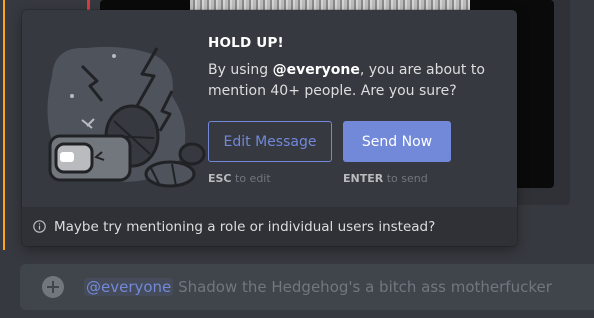  I want to click on send-shortcut-key: ENTER, so click(363, 178).